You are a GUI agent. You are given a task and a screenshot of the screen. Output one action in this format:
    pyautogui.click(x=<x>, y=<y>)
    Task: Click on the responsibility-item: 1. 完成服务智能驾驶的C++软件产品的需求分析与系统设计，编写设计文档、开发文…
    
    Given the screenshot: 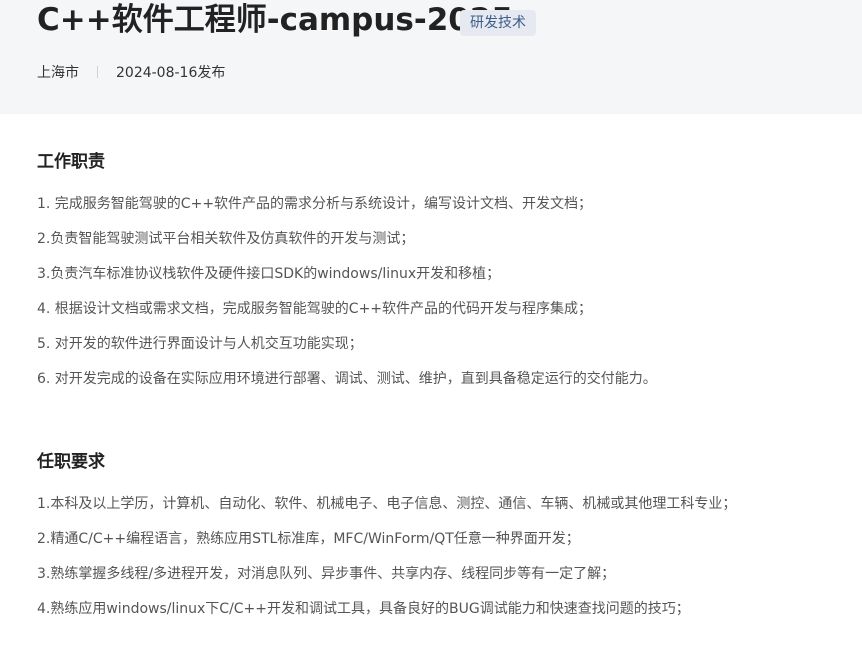 What is the action you would take?
    pyautogui.click(x=315, y=204)
    